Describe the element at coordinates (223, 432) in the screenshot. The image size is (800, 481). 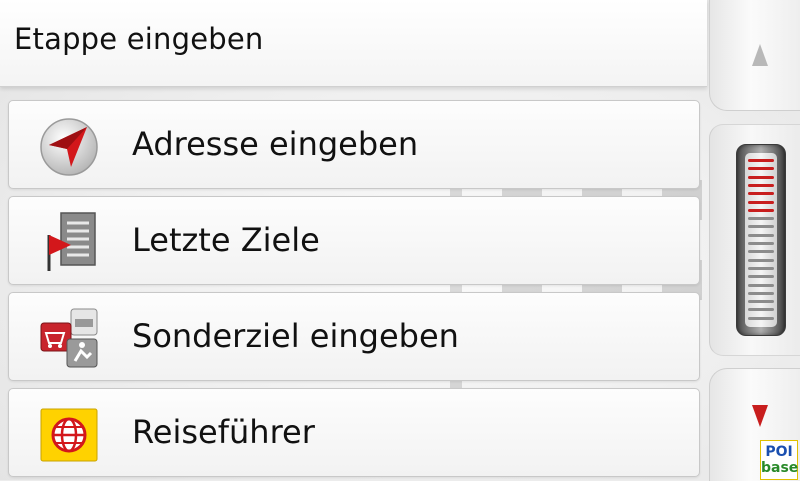
I see `menu-item-label: Reiseführer` at that location.